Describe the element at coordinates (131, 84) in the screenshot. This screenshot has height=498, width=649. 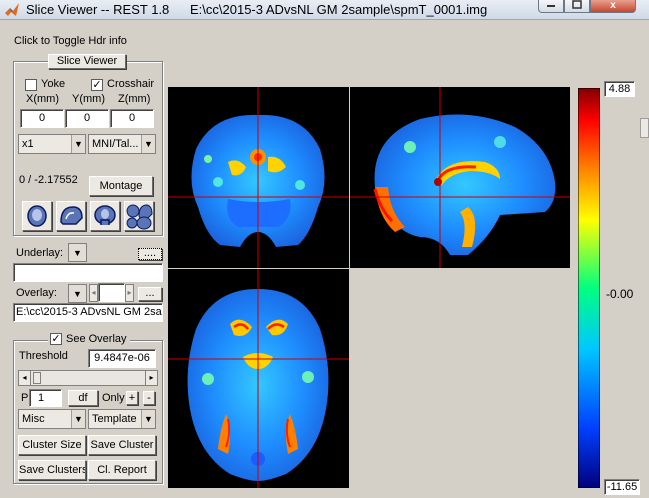
I see `crosshair-label: Crosshair` at that location.